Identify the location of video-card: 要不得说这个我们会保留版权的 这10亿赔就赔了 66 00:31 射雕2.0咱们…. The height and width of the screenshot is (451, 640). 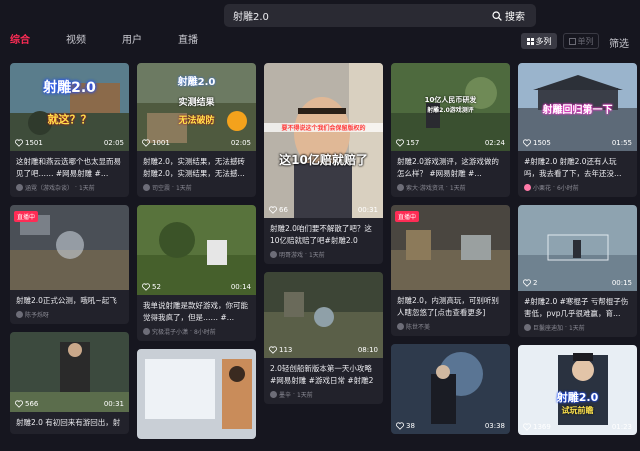
(323, 163).